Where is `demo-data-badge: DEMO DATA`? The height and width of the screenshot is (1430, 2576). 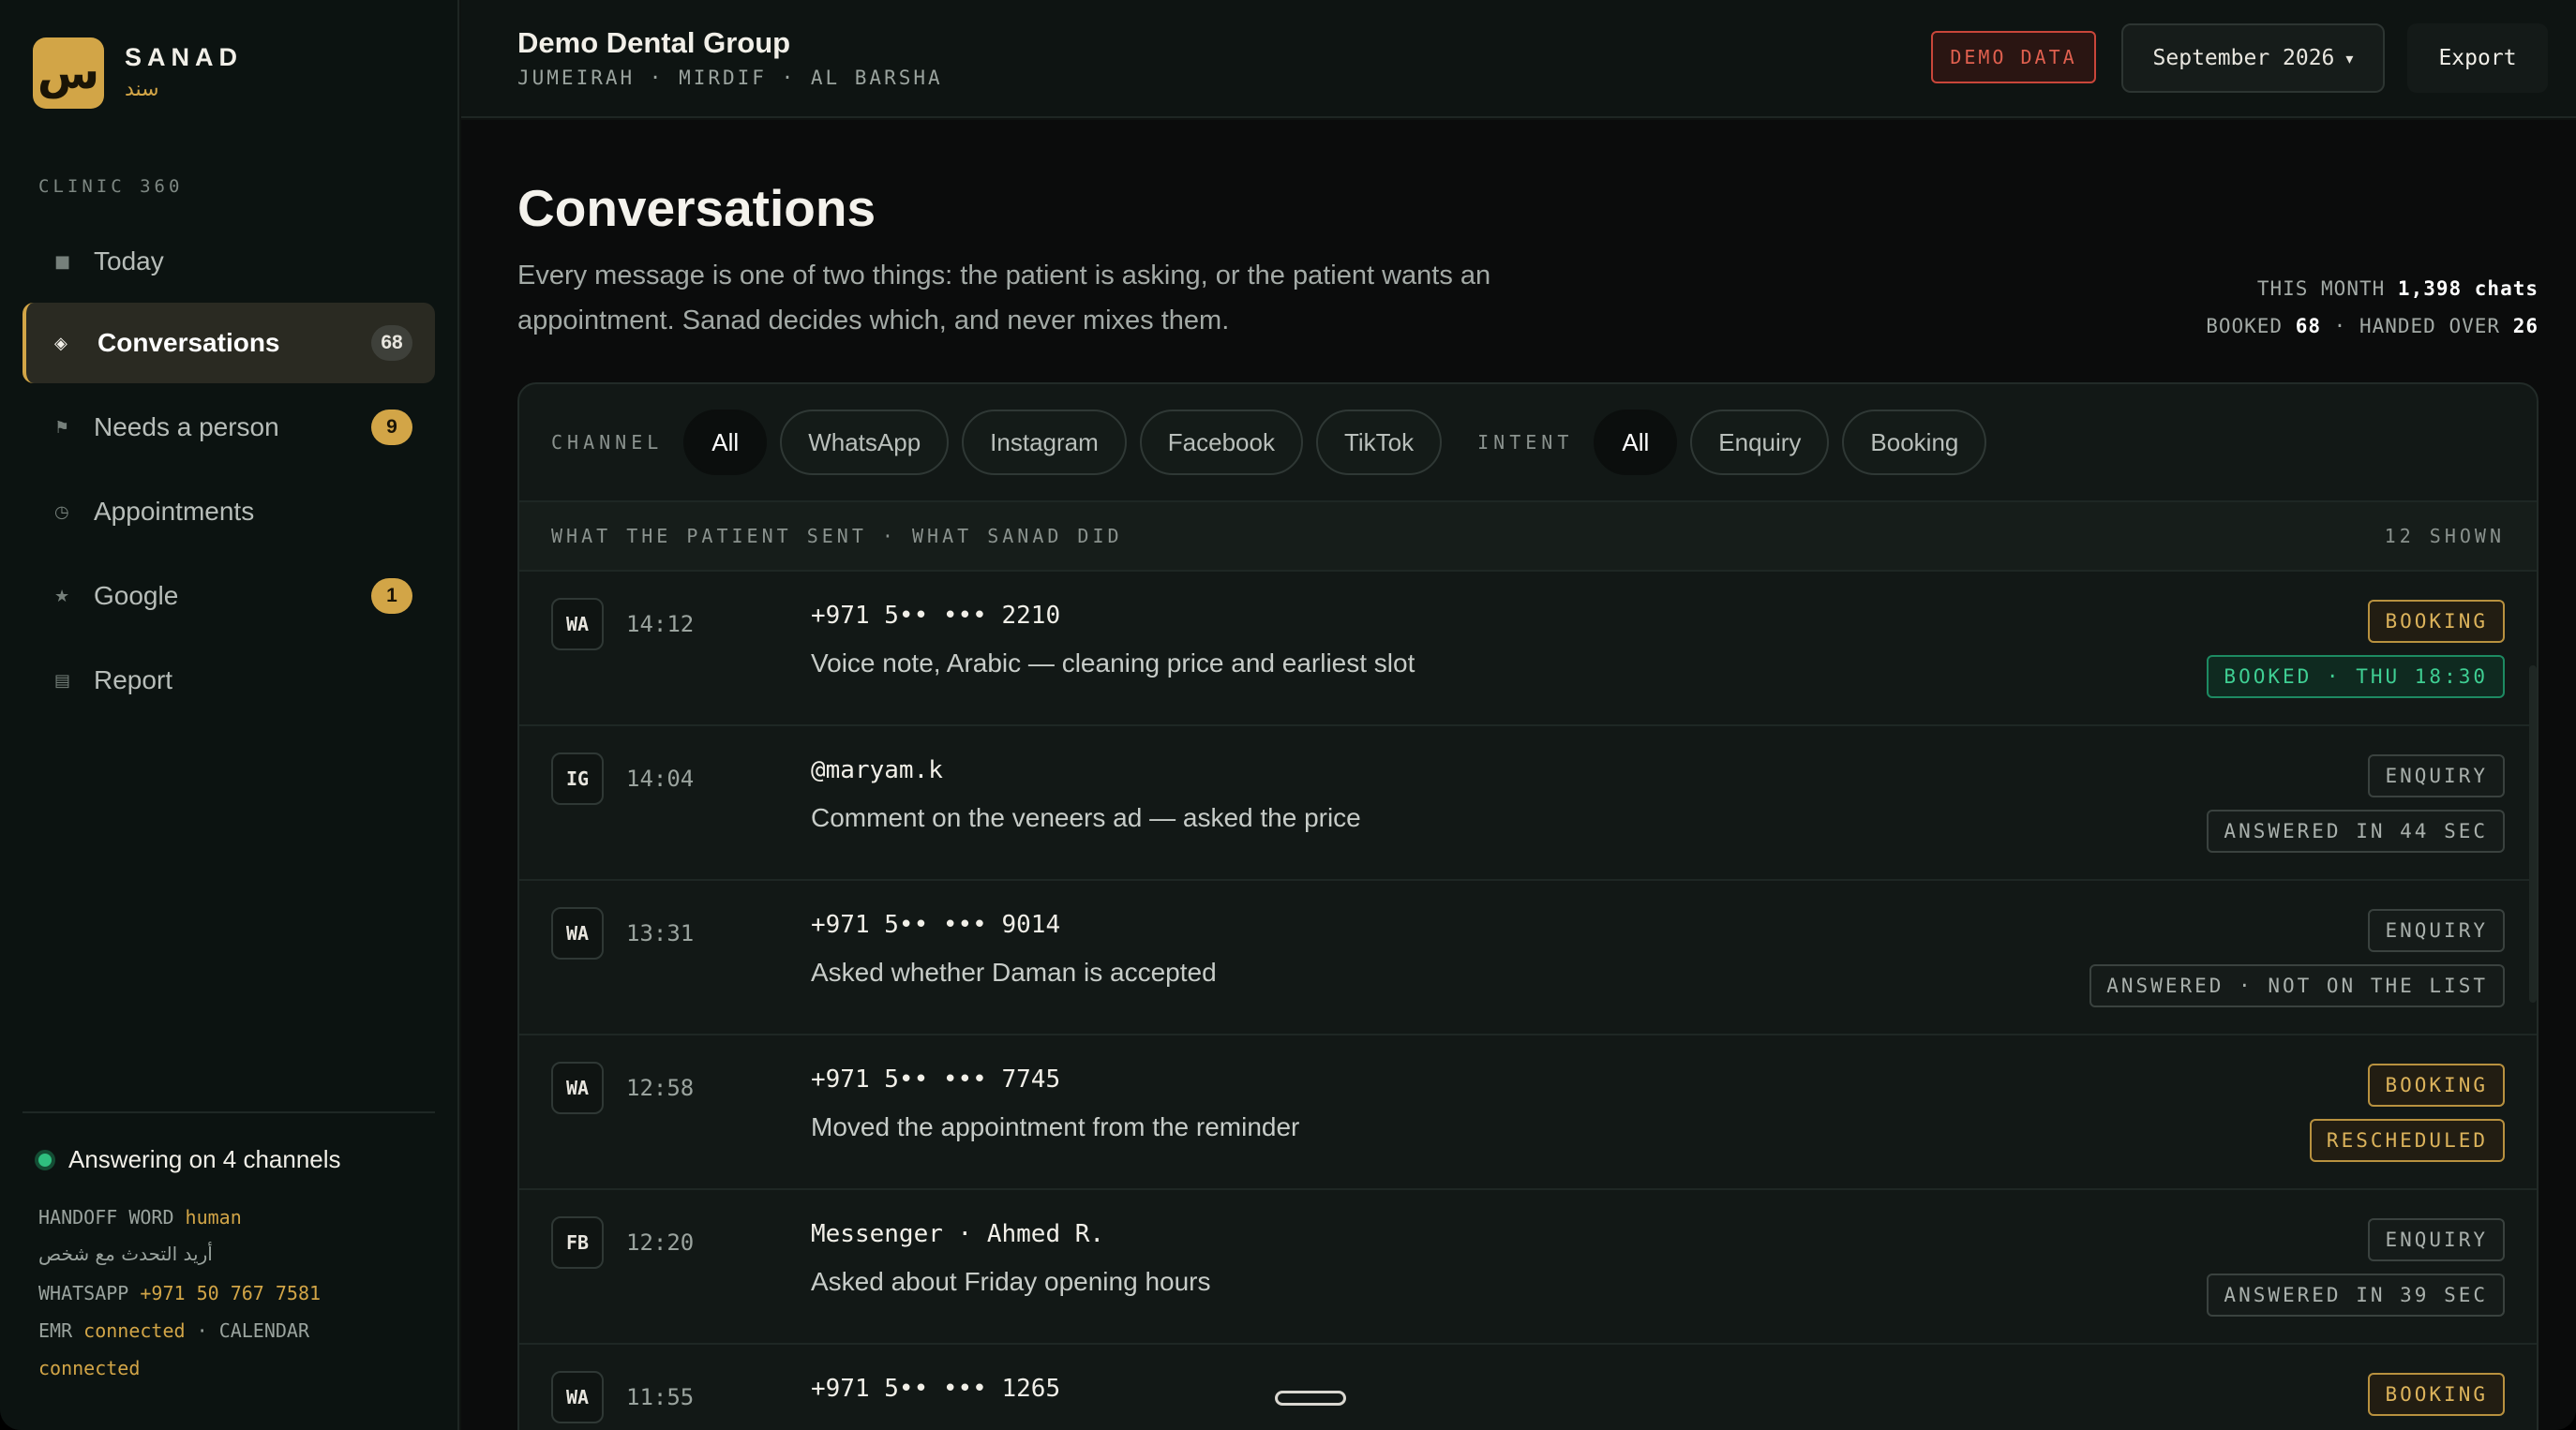
demo-data-badge: DEMO DATA is located at coordinates (2013, 57).